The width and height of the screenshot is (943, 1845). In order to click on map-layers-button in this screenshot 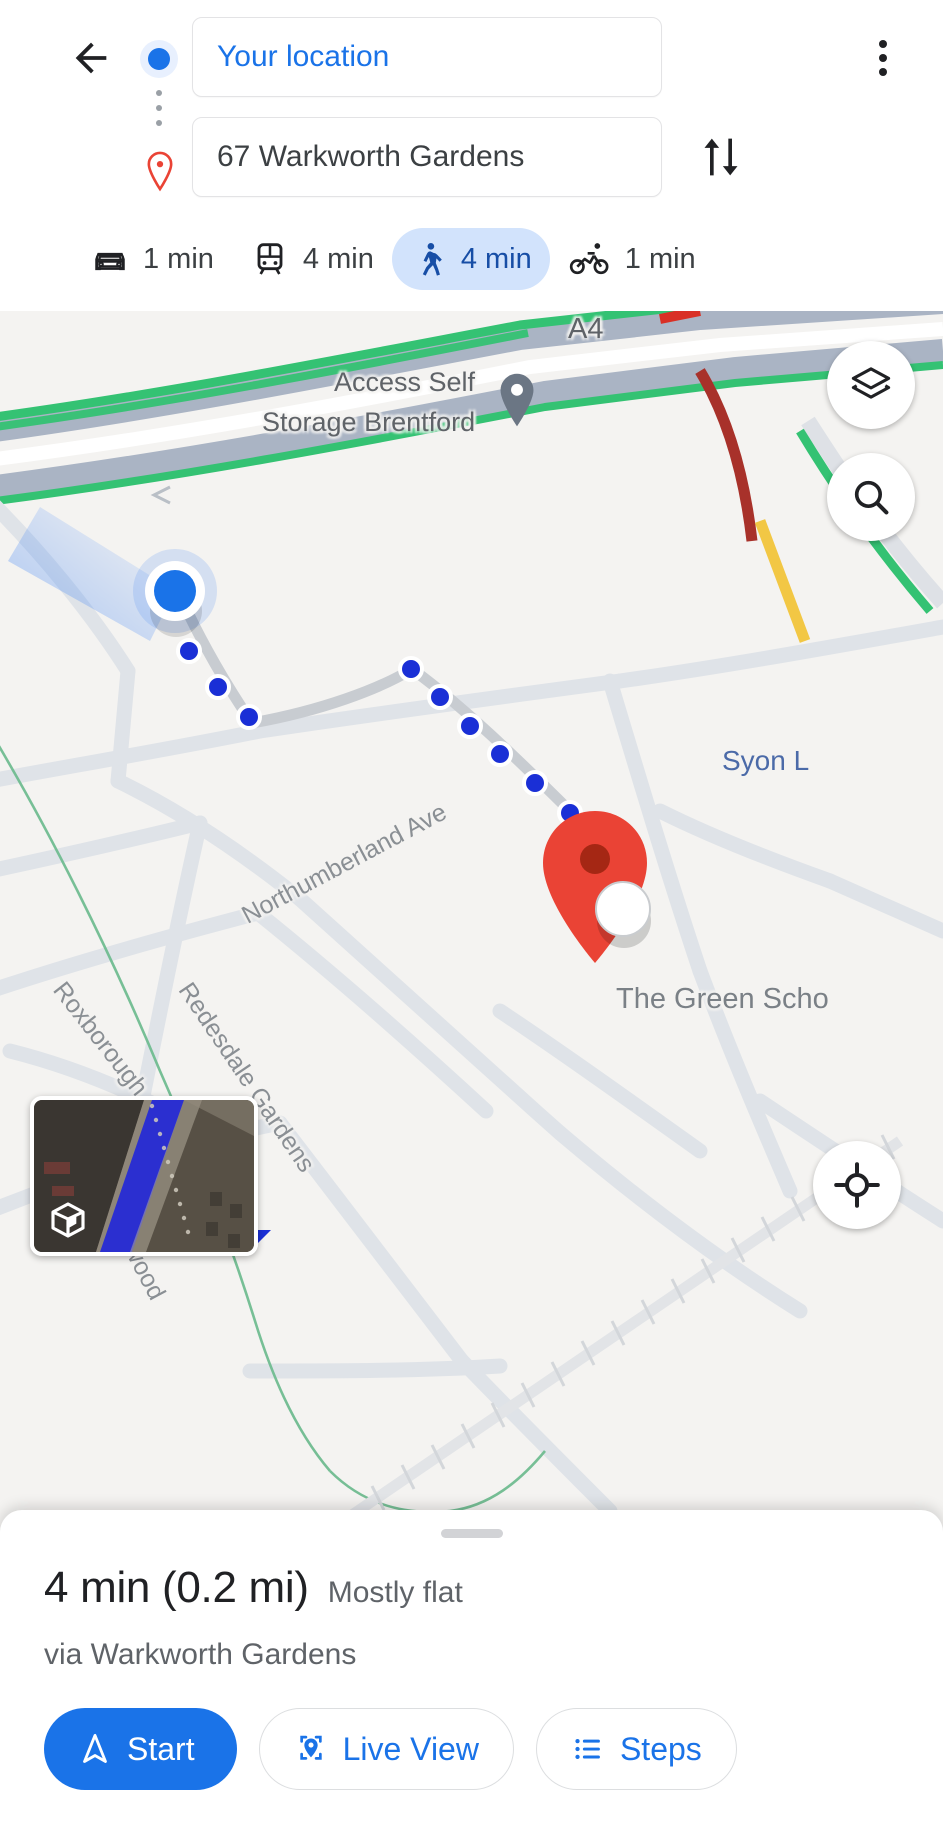, I will do `click(871, 385)`.